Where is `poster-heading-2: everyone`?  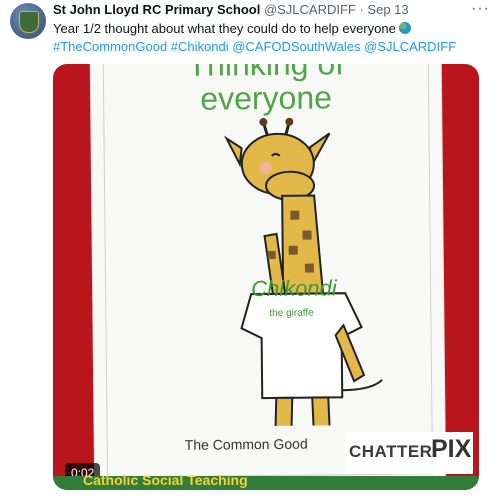
poster-heading-2: everyone is located at coordinates (266, 98).